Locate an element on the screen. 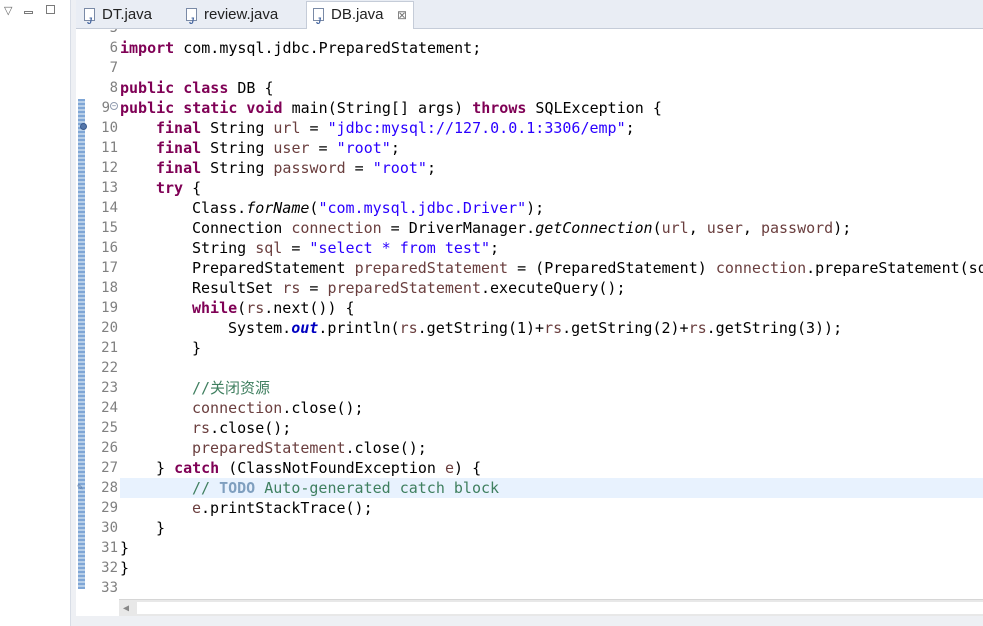 Image resolution: width=983 pixels, height=626 pixels. code-line: e.printStackTrace(); is located at coordinates (282, 508).